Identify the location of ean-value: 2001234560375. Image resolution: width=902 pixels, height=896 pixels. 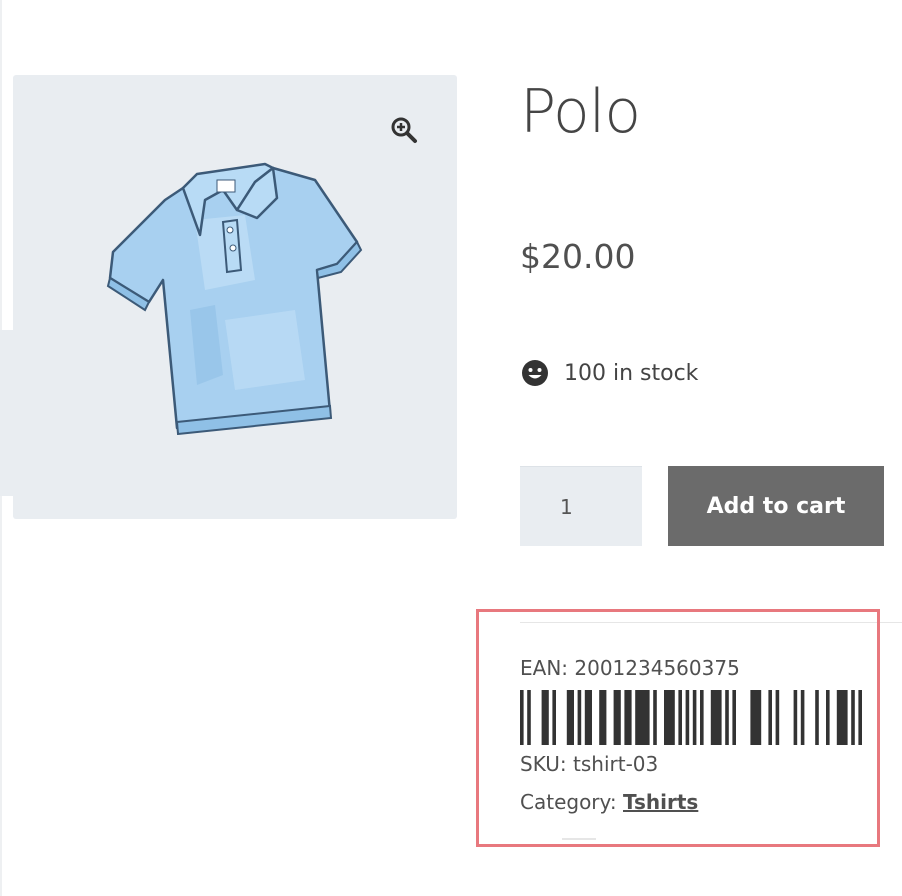
(657, 668).